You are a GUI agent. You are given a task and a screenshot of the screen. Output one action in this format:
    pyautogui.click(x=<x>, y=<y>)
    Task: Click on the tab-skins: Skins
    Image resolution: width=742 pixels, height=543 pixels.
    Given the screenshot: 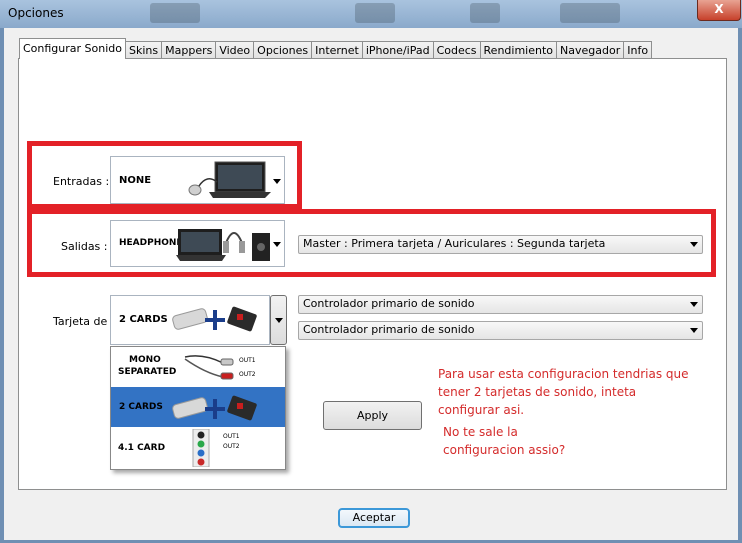 What is the action you would take?
    pyautogui.click(x=144, y=50)
    